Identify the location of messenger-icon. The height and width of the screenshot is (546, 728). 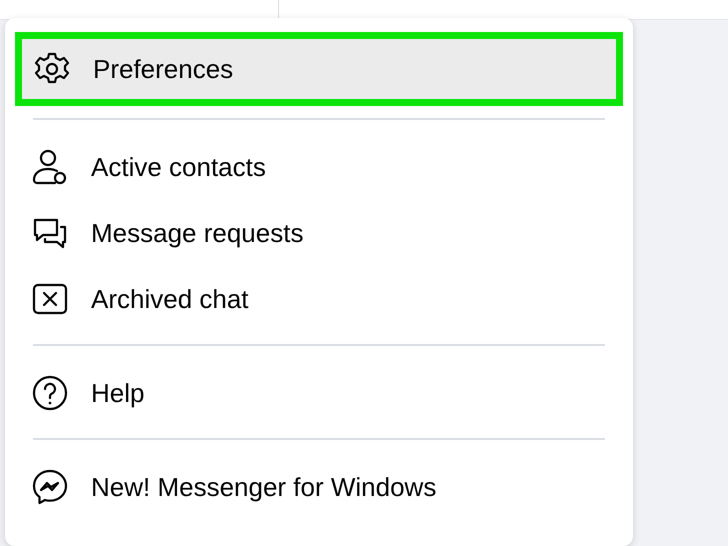
(50, 487).